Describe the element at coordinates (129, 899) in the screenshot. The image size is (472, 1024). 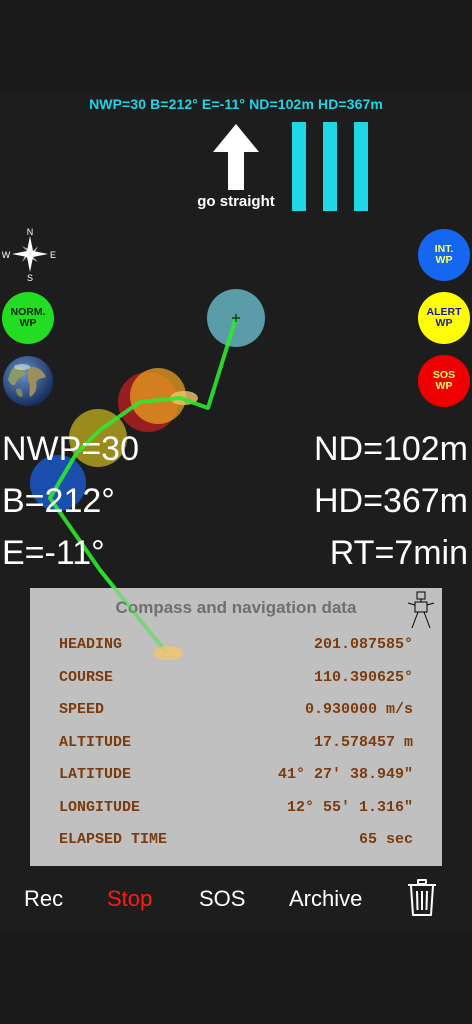
I see `stop-button: Stop` at that location.